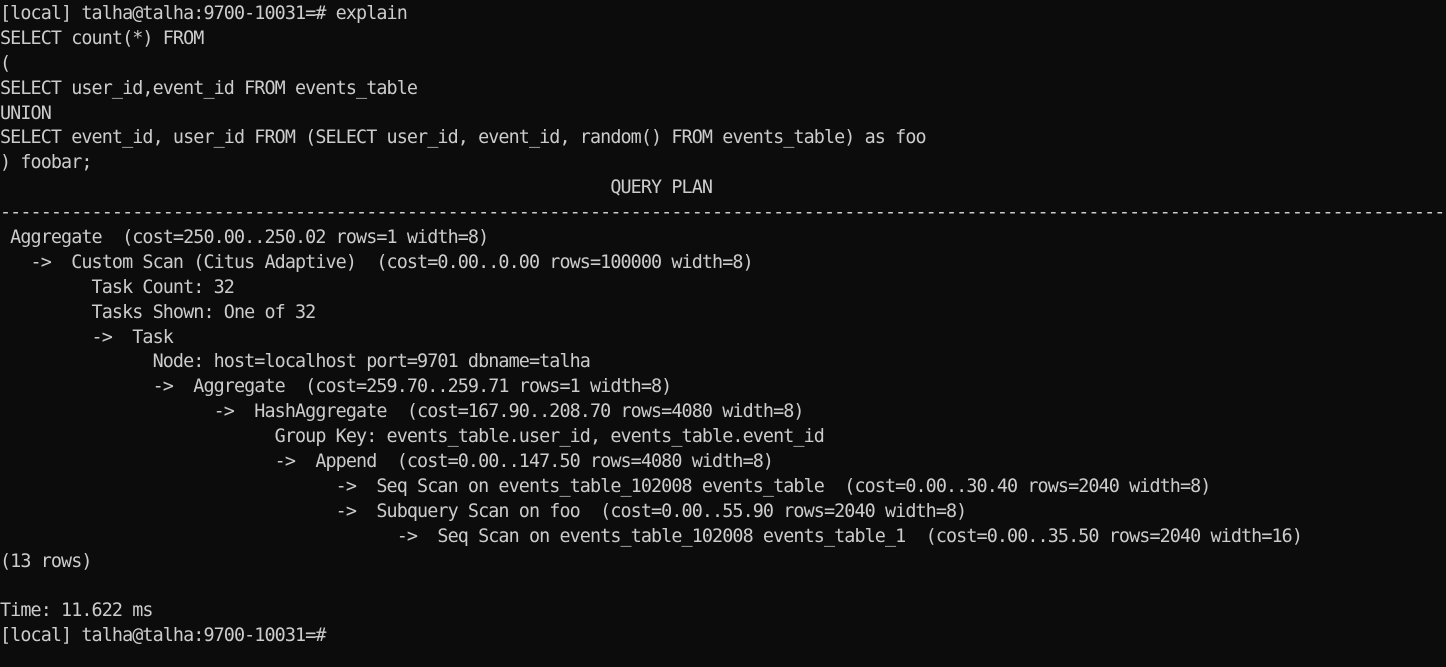  Describe the element at coordinates (204, 13) in the screenshot. I see `prompt-line: [local] talha@talha:9700-10031=# explain` at that location.